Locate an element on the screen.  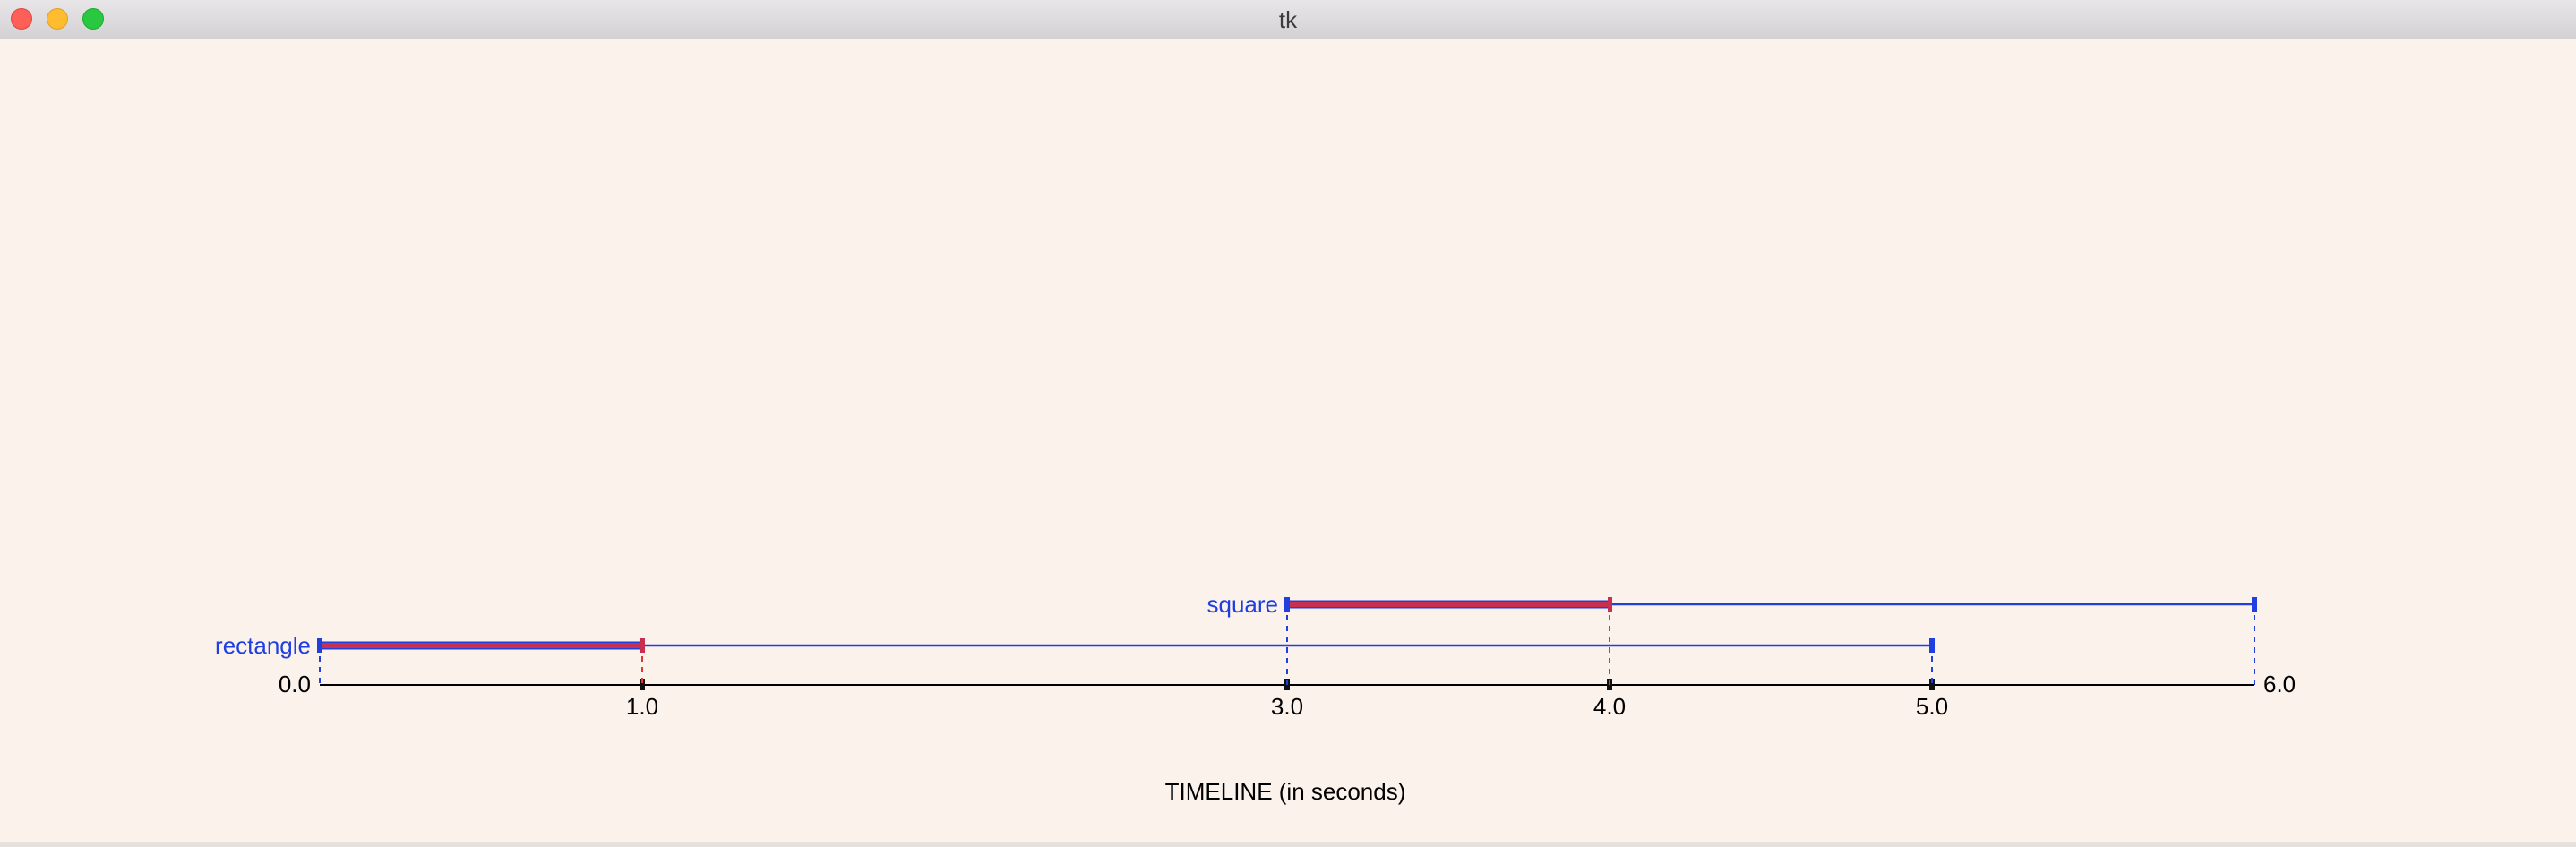
window-bottom-edge is located at coordinates (1288, 844).